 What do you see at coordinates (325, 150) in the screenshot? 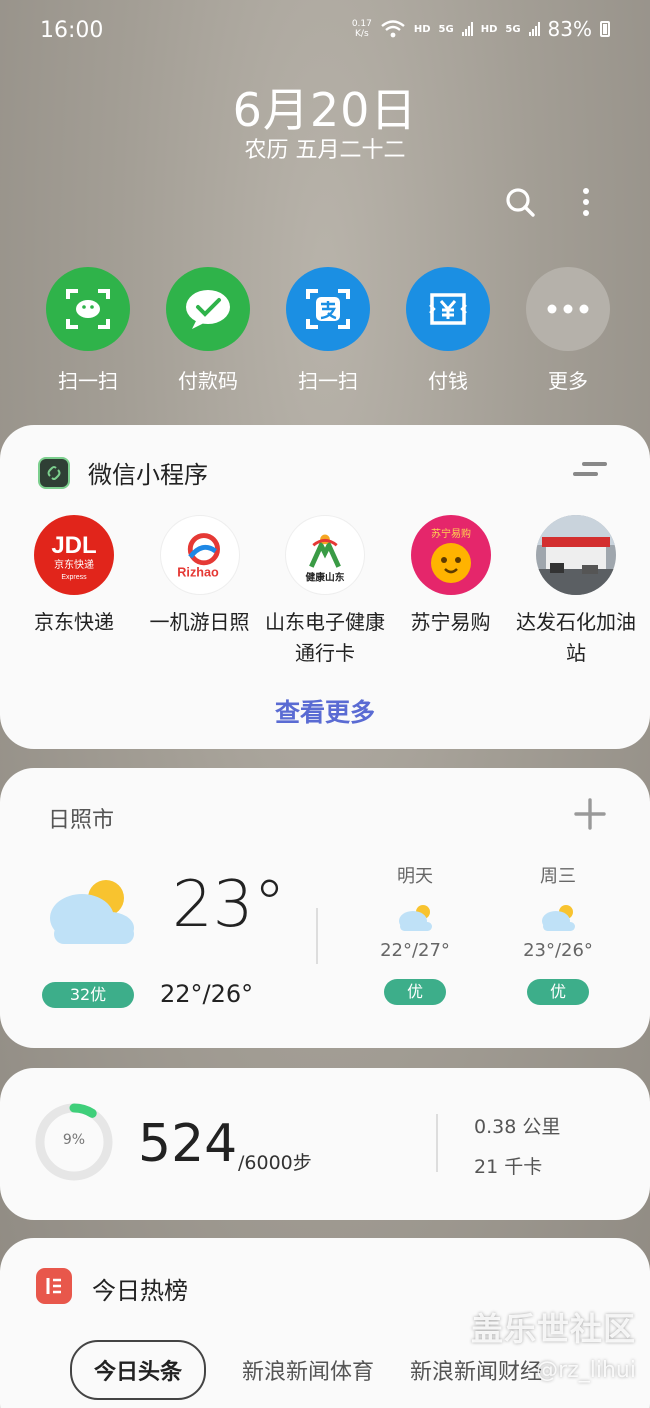
I see `date-lunar: 农历 五月二十二` at bounding box center [325, 150].